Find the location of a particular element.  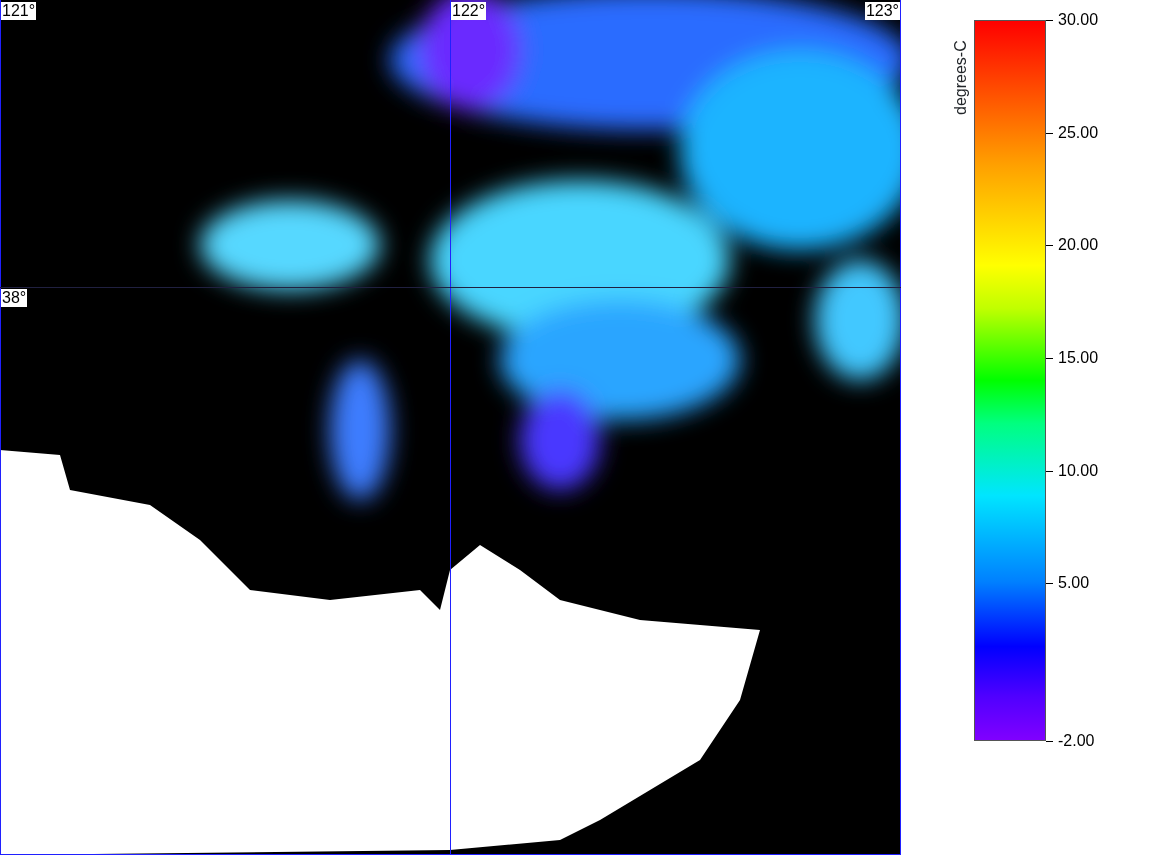

colorbar-title: degrees-C is located at coordinates (960, 77).